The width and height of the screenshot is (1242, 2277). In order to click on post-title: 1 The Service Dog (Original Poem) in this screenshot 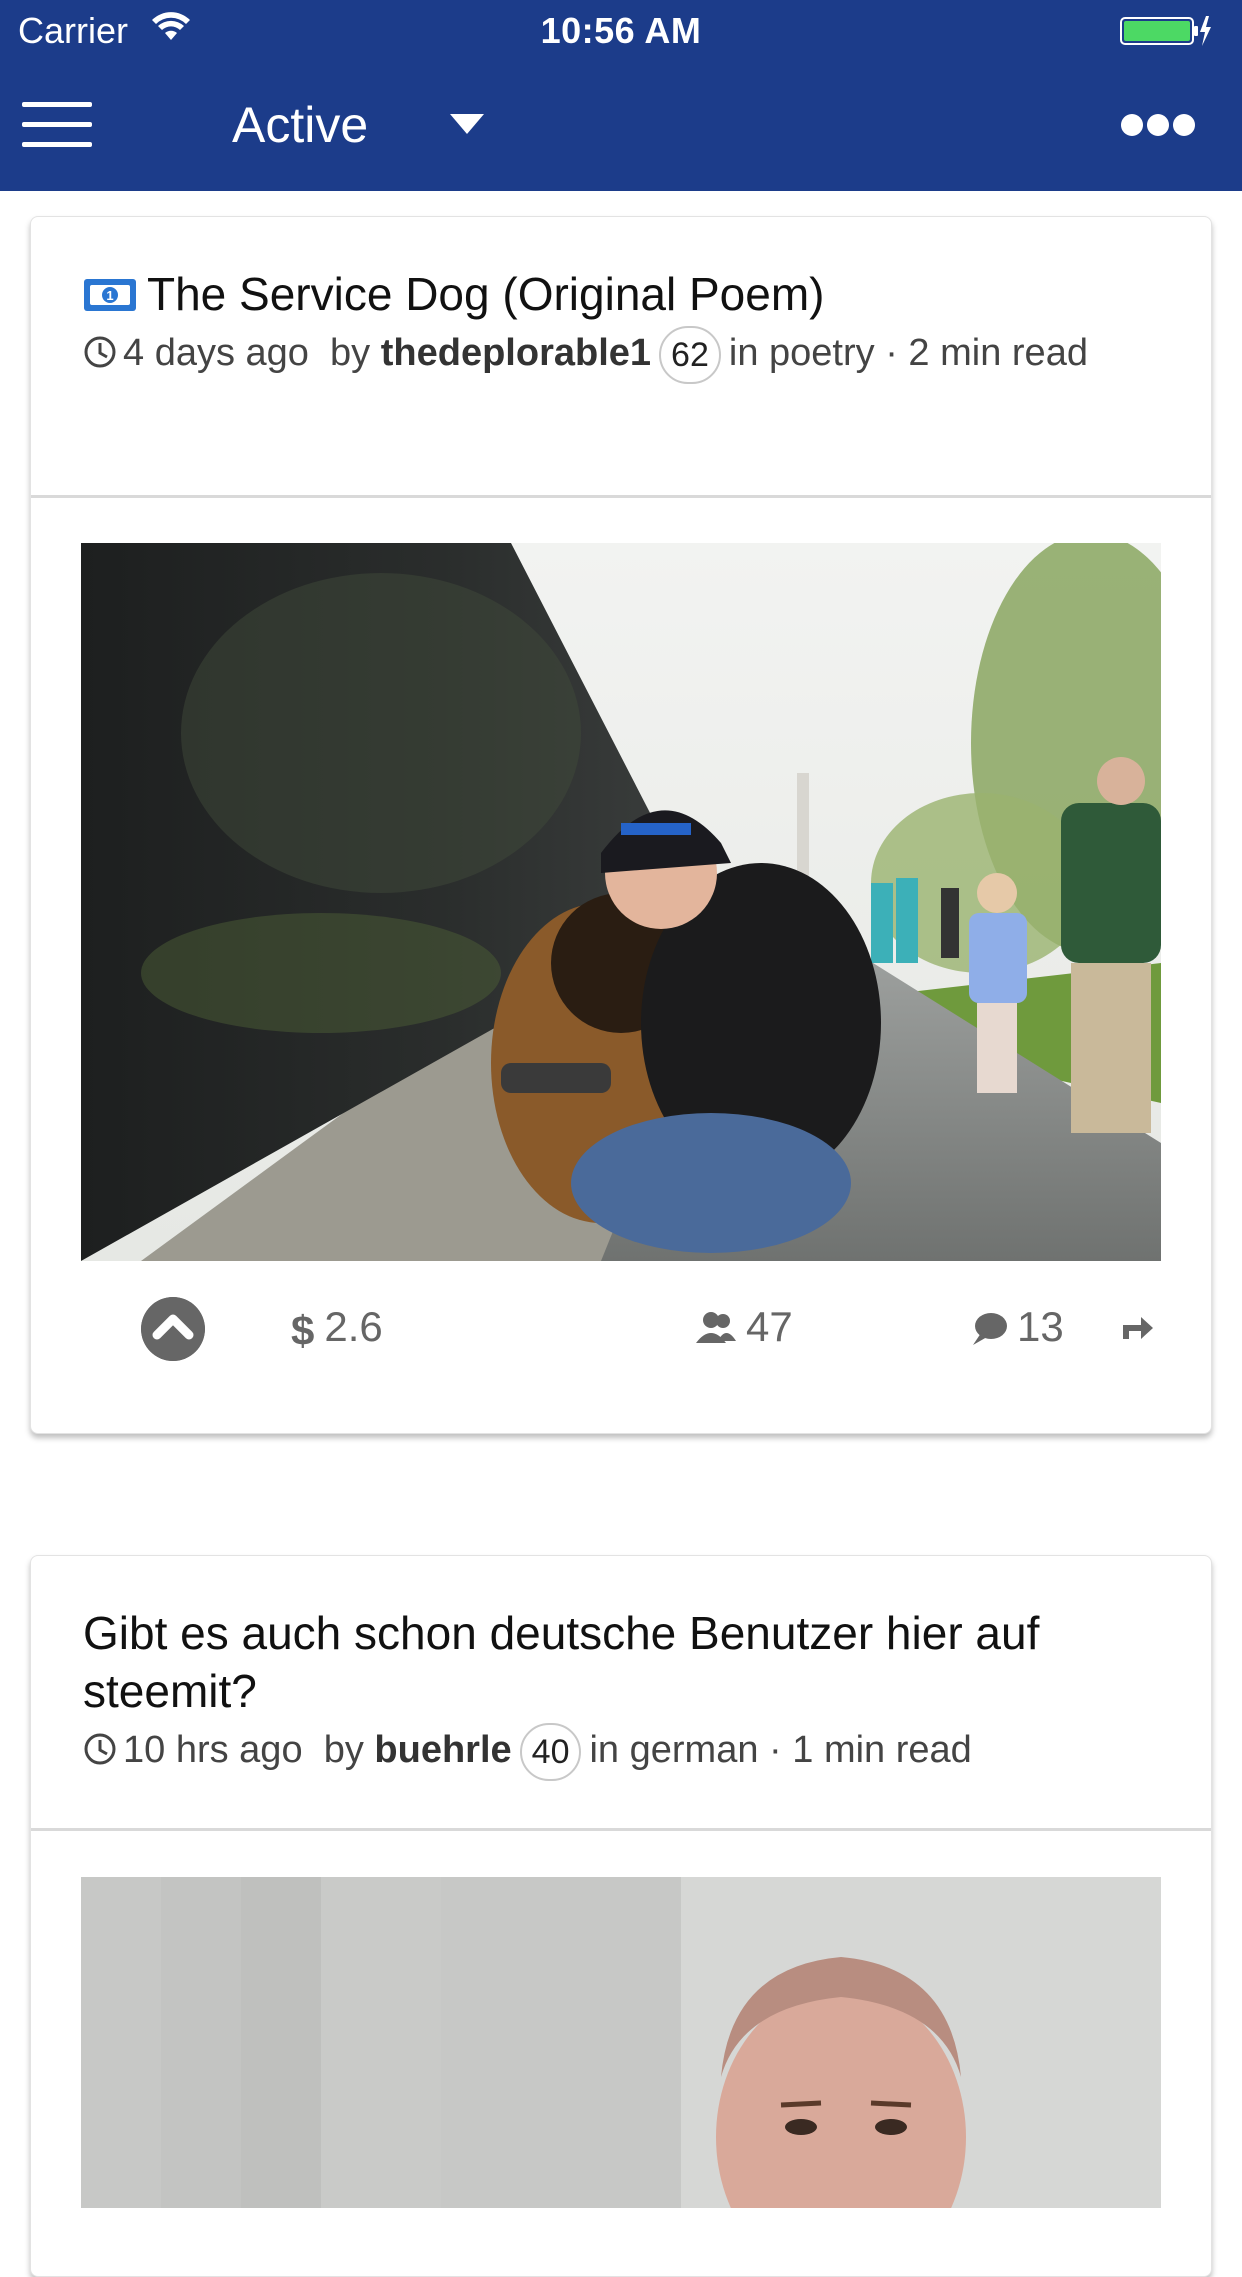, I will do `click(621, 294)`.